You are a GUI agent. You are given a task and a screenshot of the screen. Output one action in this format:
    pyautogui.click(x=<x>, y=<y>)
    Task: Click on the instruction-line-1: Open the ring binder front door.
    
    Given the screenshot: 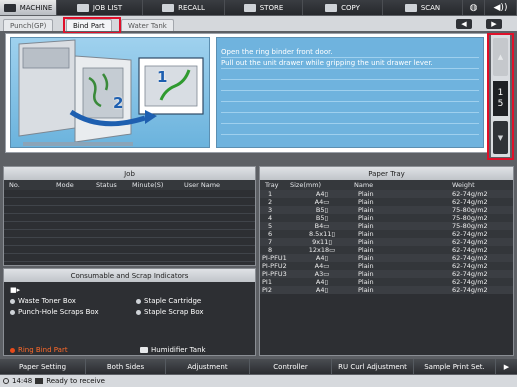 What is the action you would take?
    pyautogui.click(x=350, y=52)
    